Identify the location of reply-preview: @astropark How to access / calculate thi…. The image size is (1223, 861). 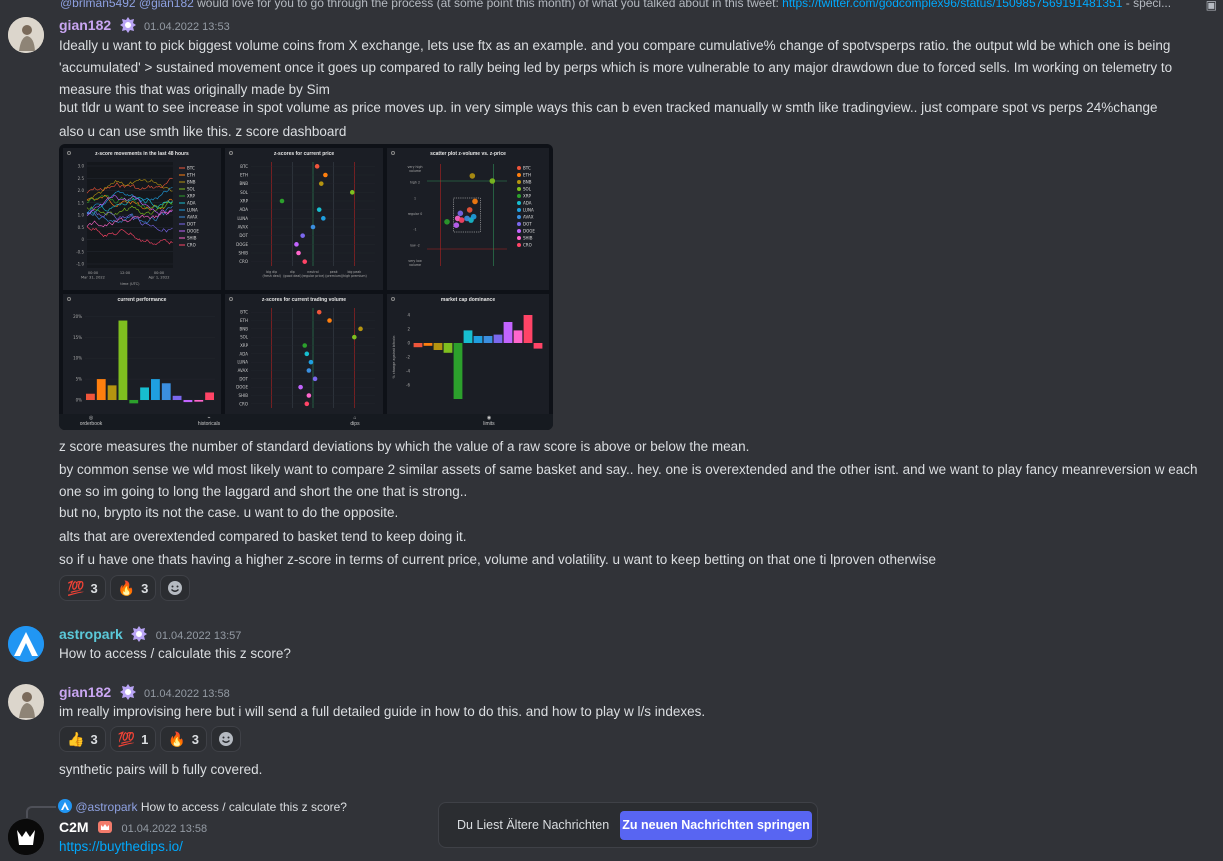
(202, 806).